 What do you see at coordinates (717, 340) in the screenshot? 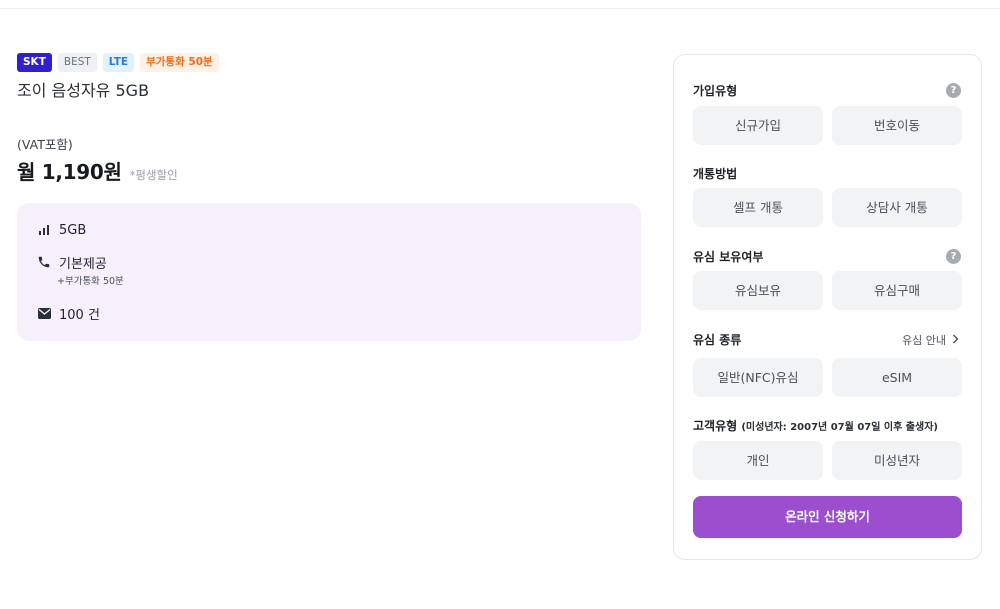
I see `usim-type-title: 유심 종류` at bounding box center [717, 340].